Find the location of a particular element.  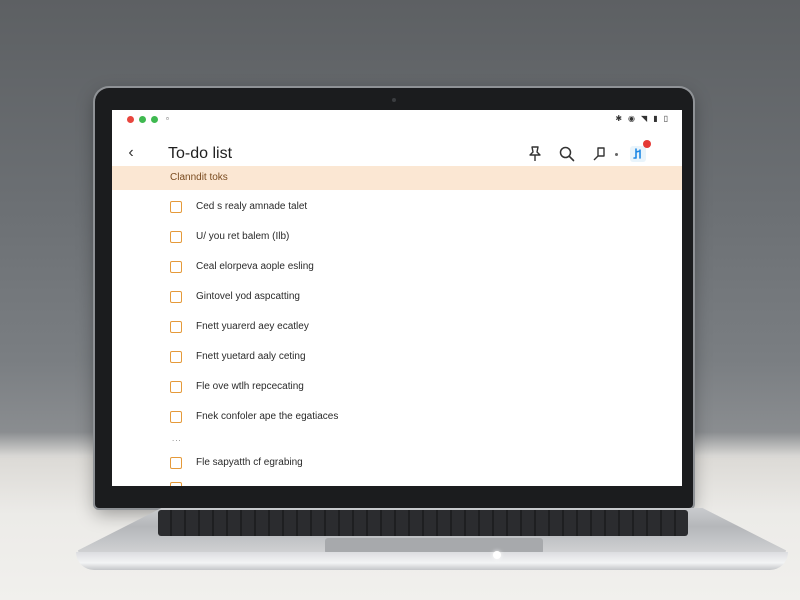

task-item: Fnett yuetard aaly ceting is located at coordinates (238, 357).